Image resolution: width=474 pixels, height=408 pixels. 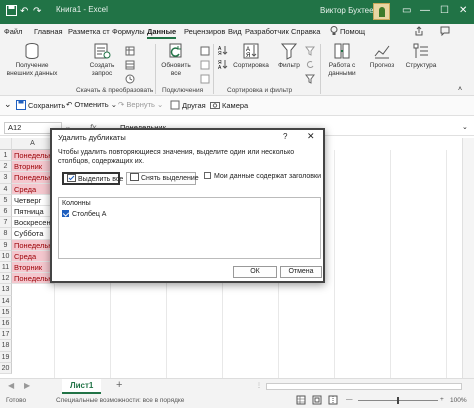 What do you see at coordinates (421, 55) in the screenshot?
I see `outline-button: Структура` at bounding box center [421, 55].